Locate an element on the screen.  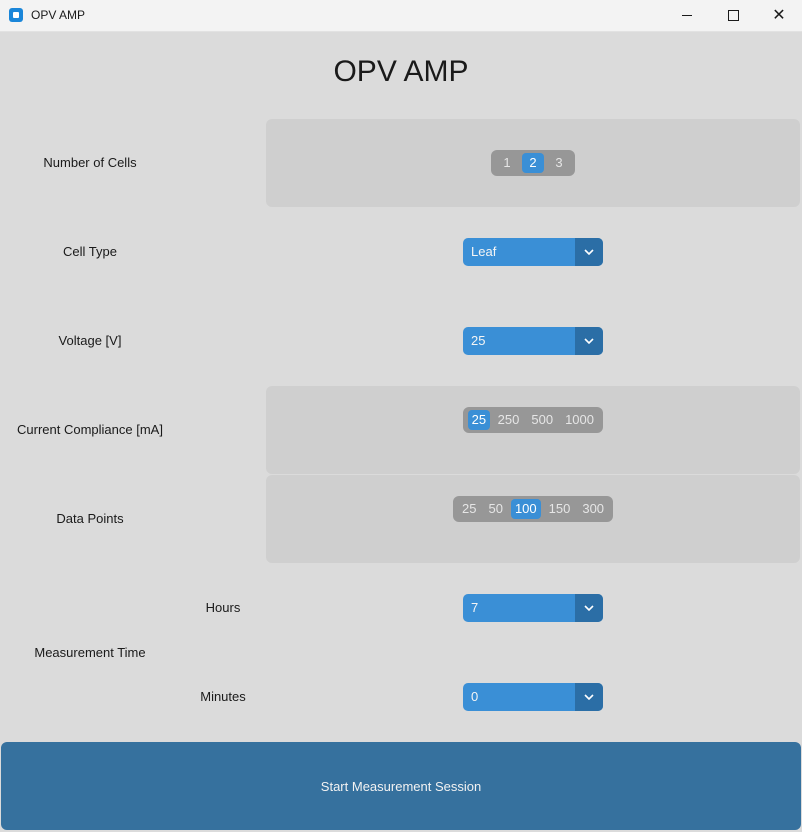
hours-dropdown: 7 is located at coordinates (533, 608).